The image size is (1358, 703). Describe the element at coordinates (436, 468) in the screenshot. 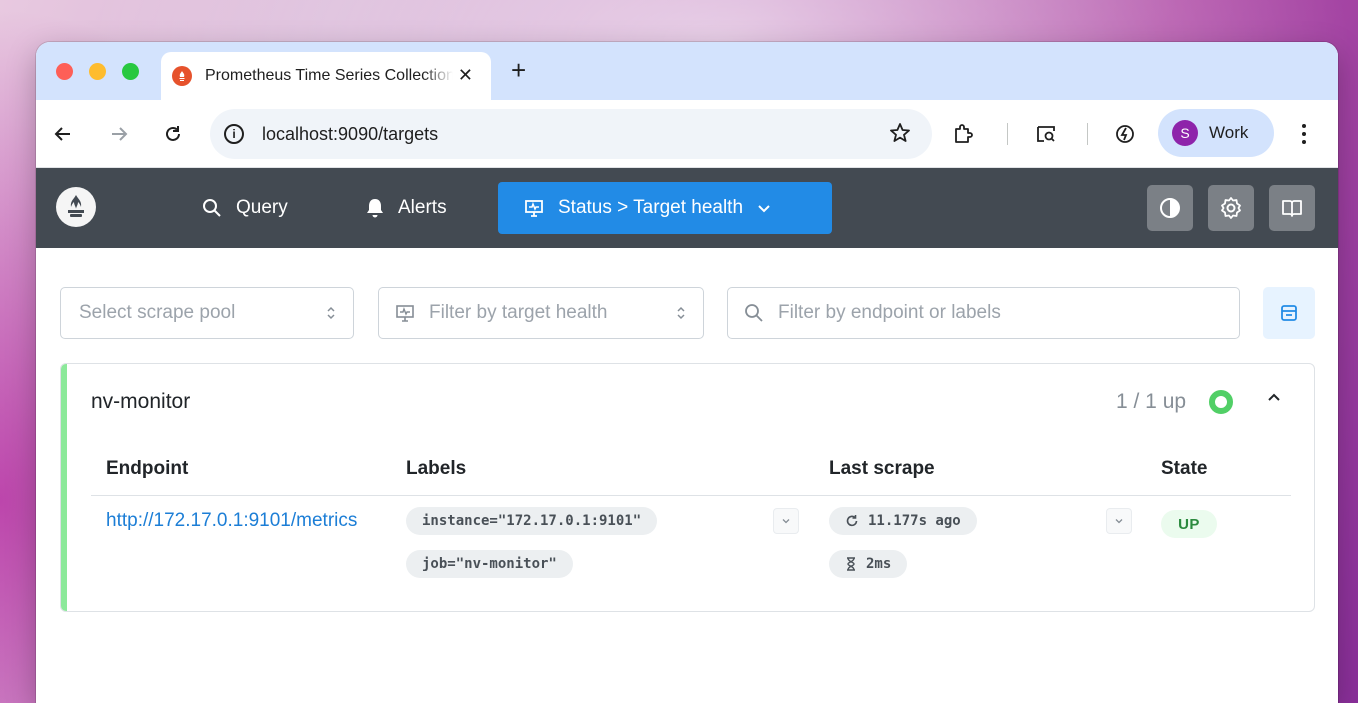

I see `column-header-labels: Labels` at that location.